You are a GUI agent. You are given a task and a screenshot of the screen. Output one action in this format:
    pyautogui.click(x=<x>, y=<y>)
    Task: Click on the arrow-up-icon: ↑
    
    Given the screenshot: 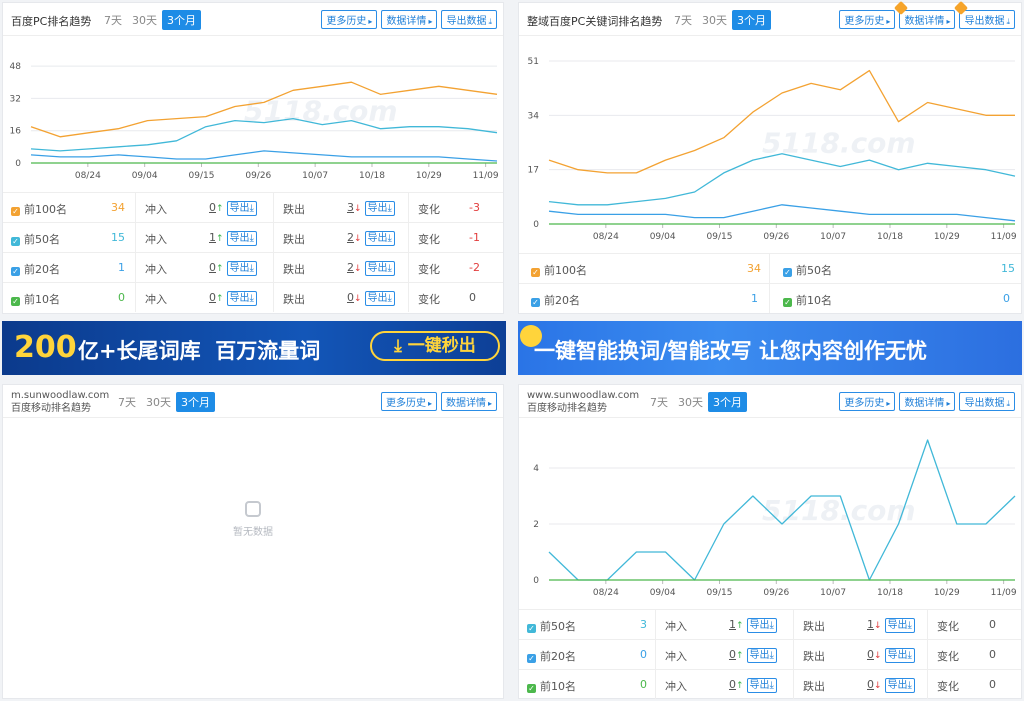 What is the action you would take?
    pyautogui.click(x=220, y=239)
    